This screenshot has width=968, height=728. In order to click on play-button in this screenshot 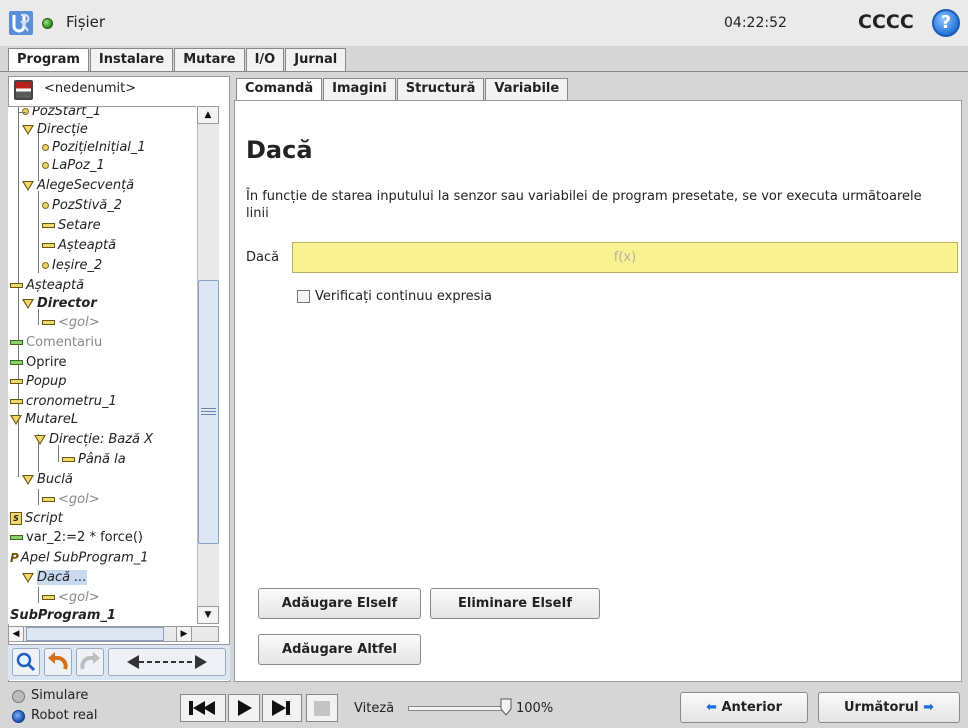, I will do `click(244, 708)`.